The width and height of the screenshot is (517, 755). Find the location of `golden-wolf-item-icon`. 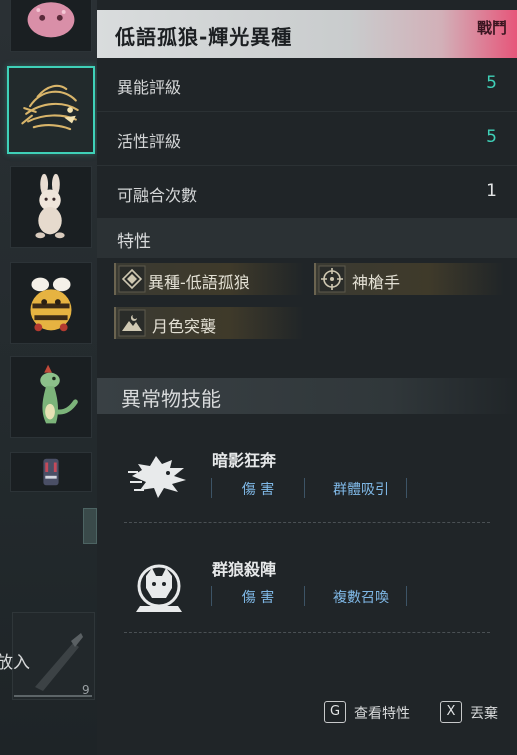

golden-wolf-item-icon is located at coordinates (50, 107).